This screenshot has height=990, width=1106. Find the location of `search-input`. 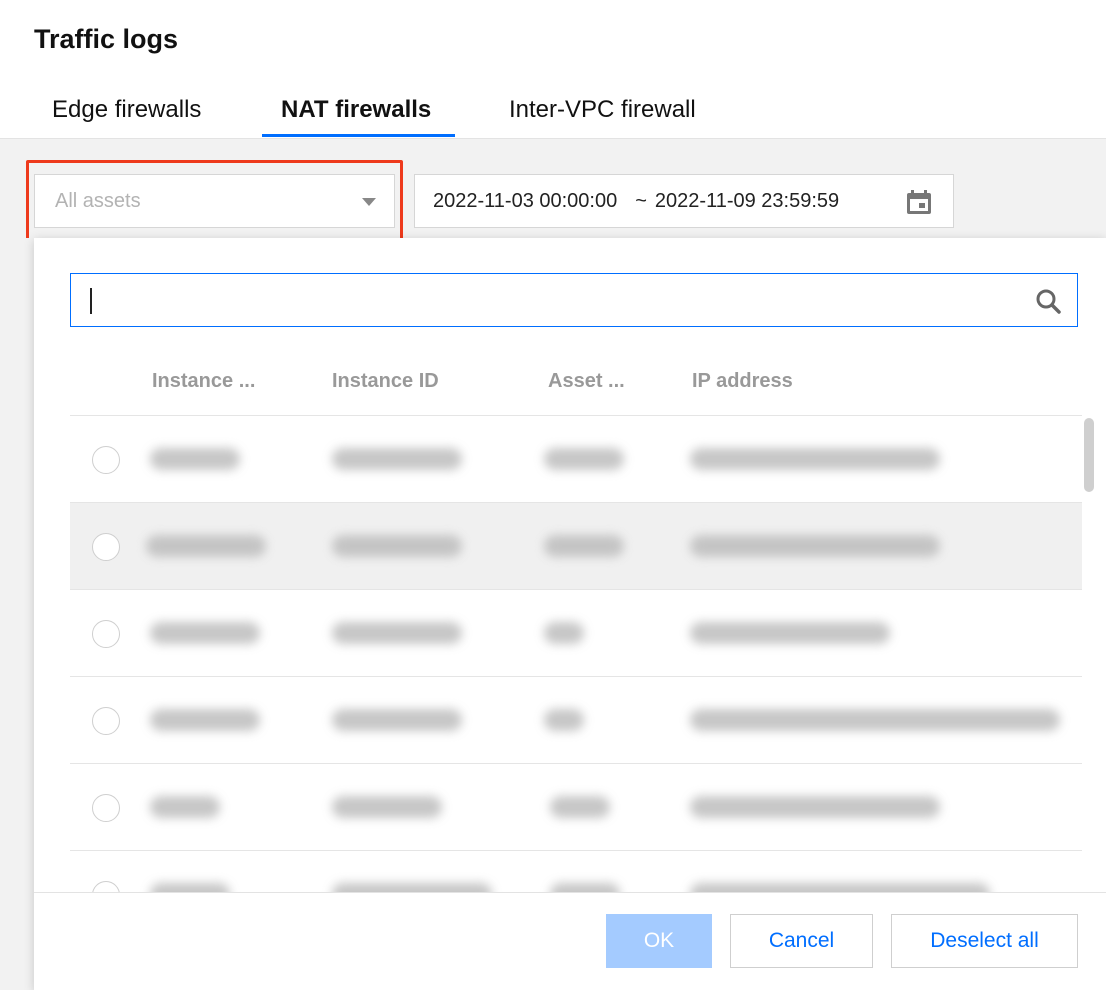

search-input is located at coordinates (541, 300).